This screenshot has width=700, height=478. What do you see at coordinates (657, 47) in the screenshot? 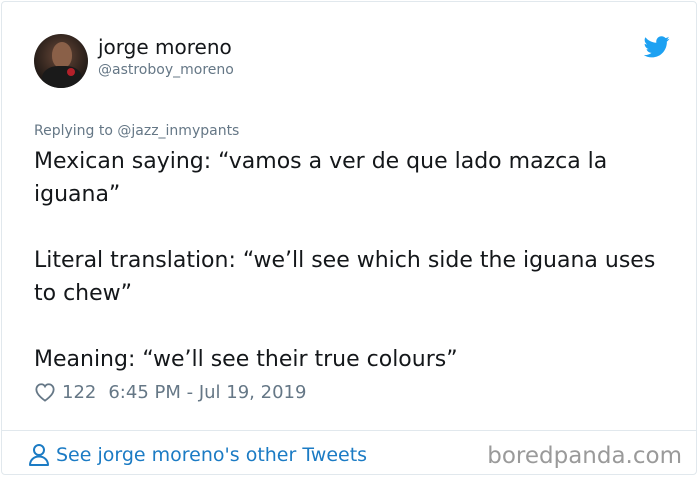
I see `twitter-bird-icon` at bounding box center [657, 47].